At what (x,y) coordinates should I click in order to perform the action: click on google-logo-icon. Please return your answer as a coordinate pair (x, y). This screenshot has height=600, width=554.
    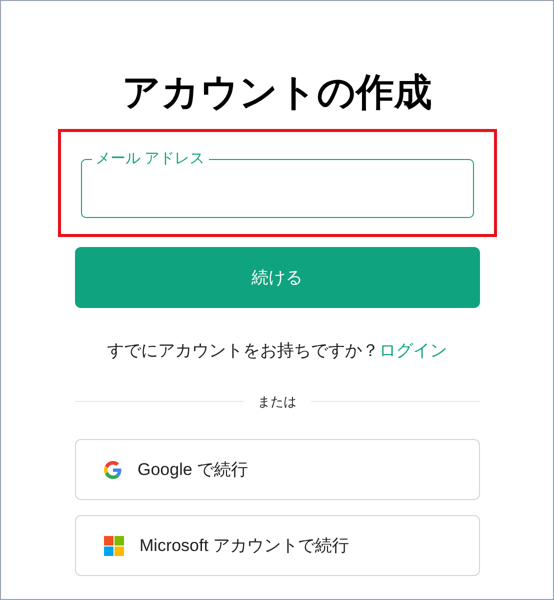
    Looking at the image, I should click on (113, 469).